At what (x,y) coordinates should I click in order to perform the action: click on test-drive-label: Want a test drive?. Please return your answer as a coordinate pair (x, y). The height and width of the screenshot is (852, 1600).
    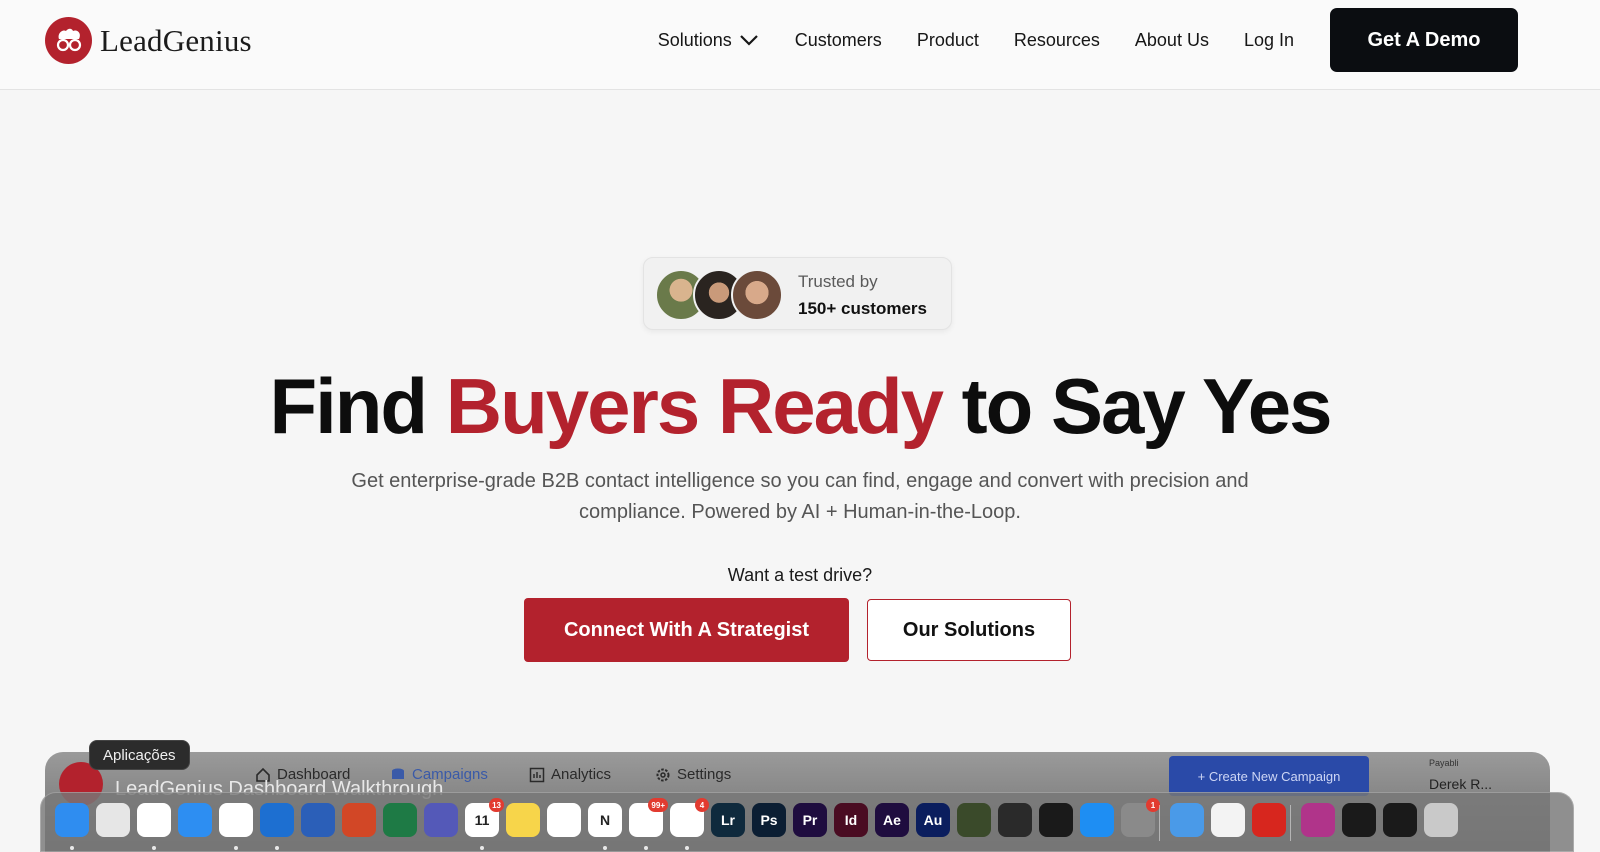
    Looking at the image, I should click on (800, 575).